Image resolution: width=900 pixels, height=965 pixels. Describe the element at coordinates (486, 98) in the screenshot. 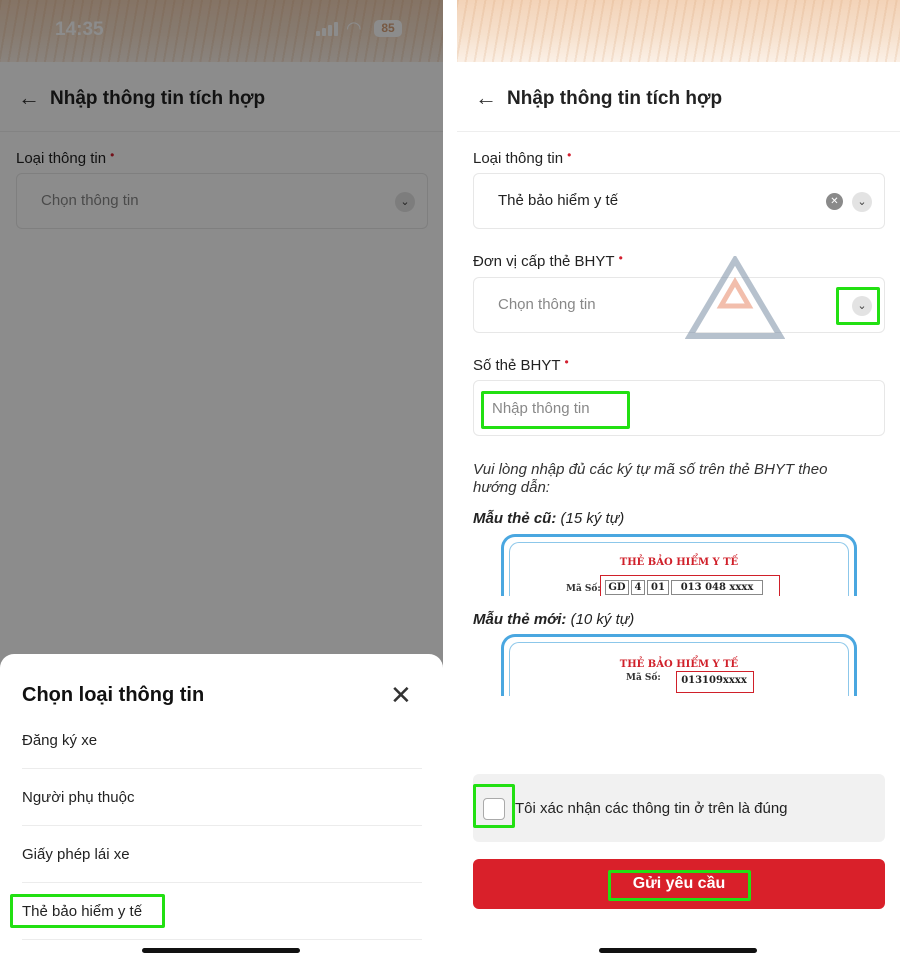

I see `back-arrow-icon: ←` at that location.